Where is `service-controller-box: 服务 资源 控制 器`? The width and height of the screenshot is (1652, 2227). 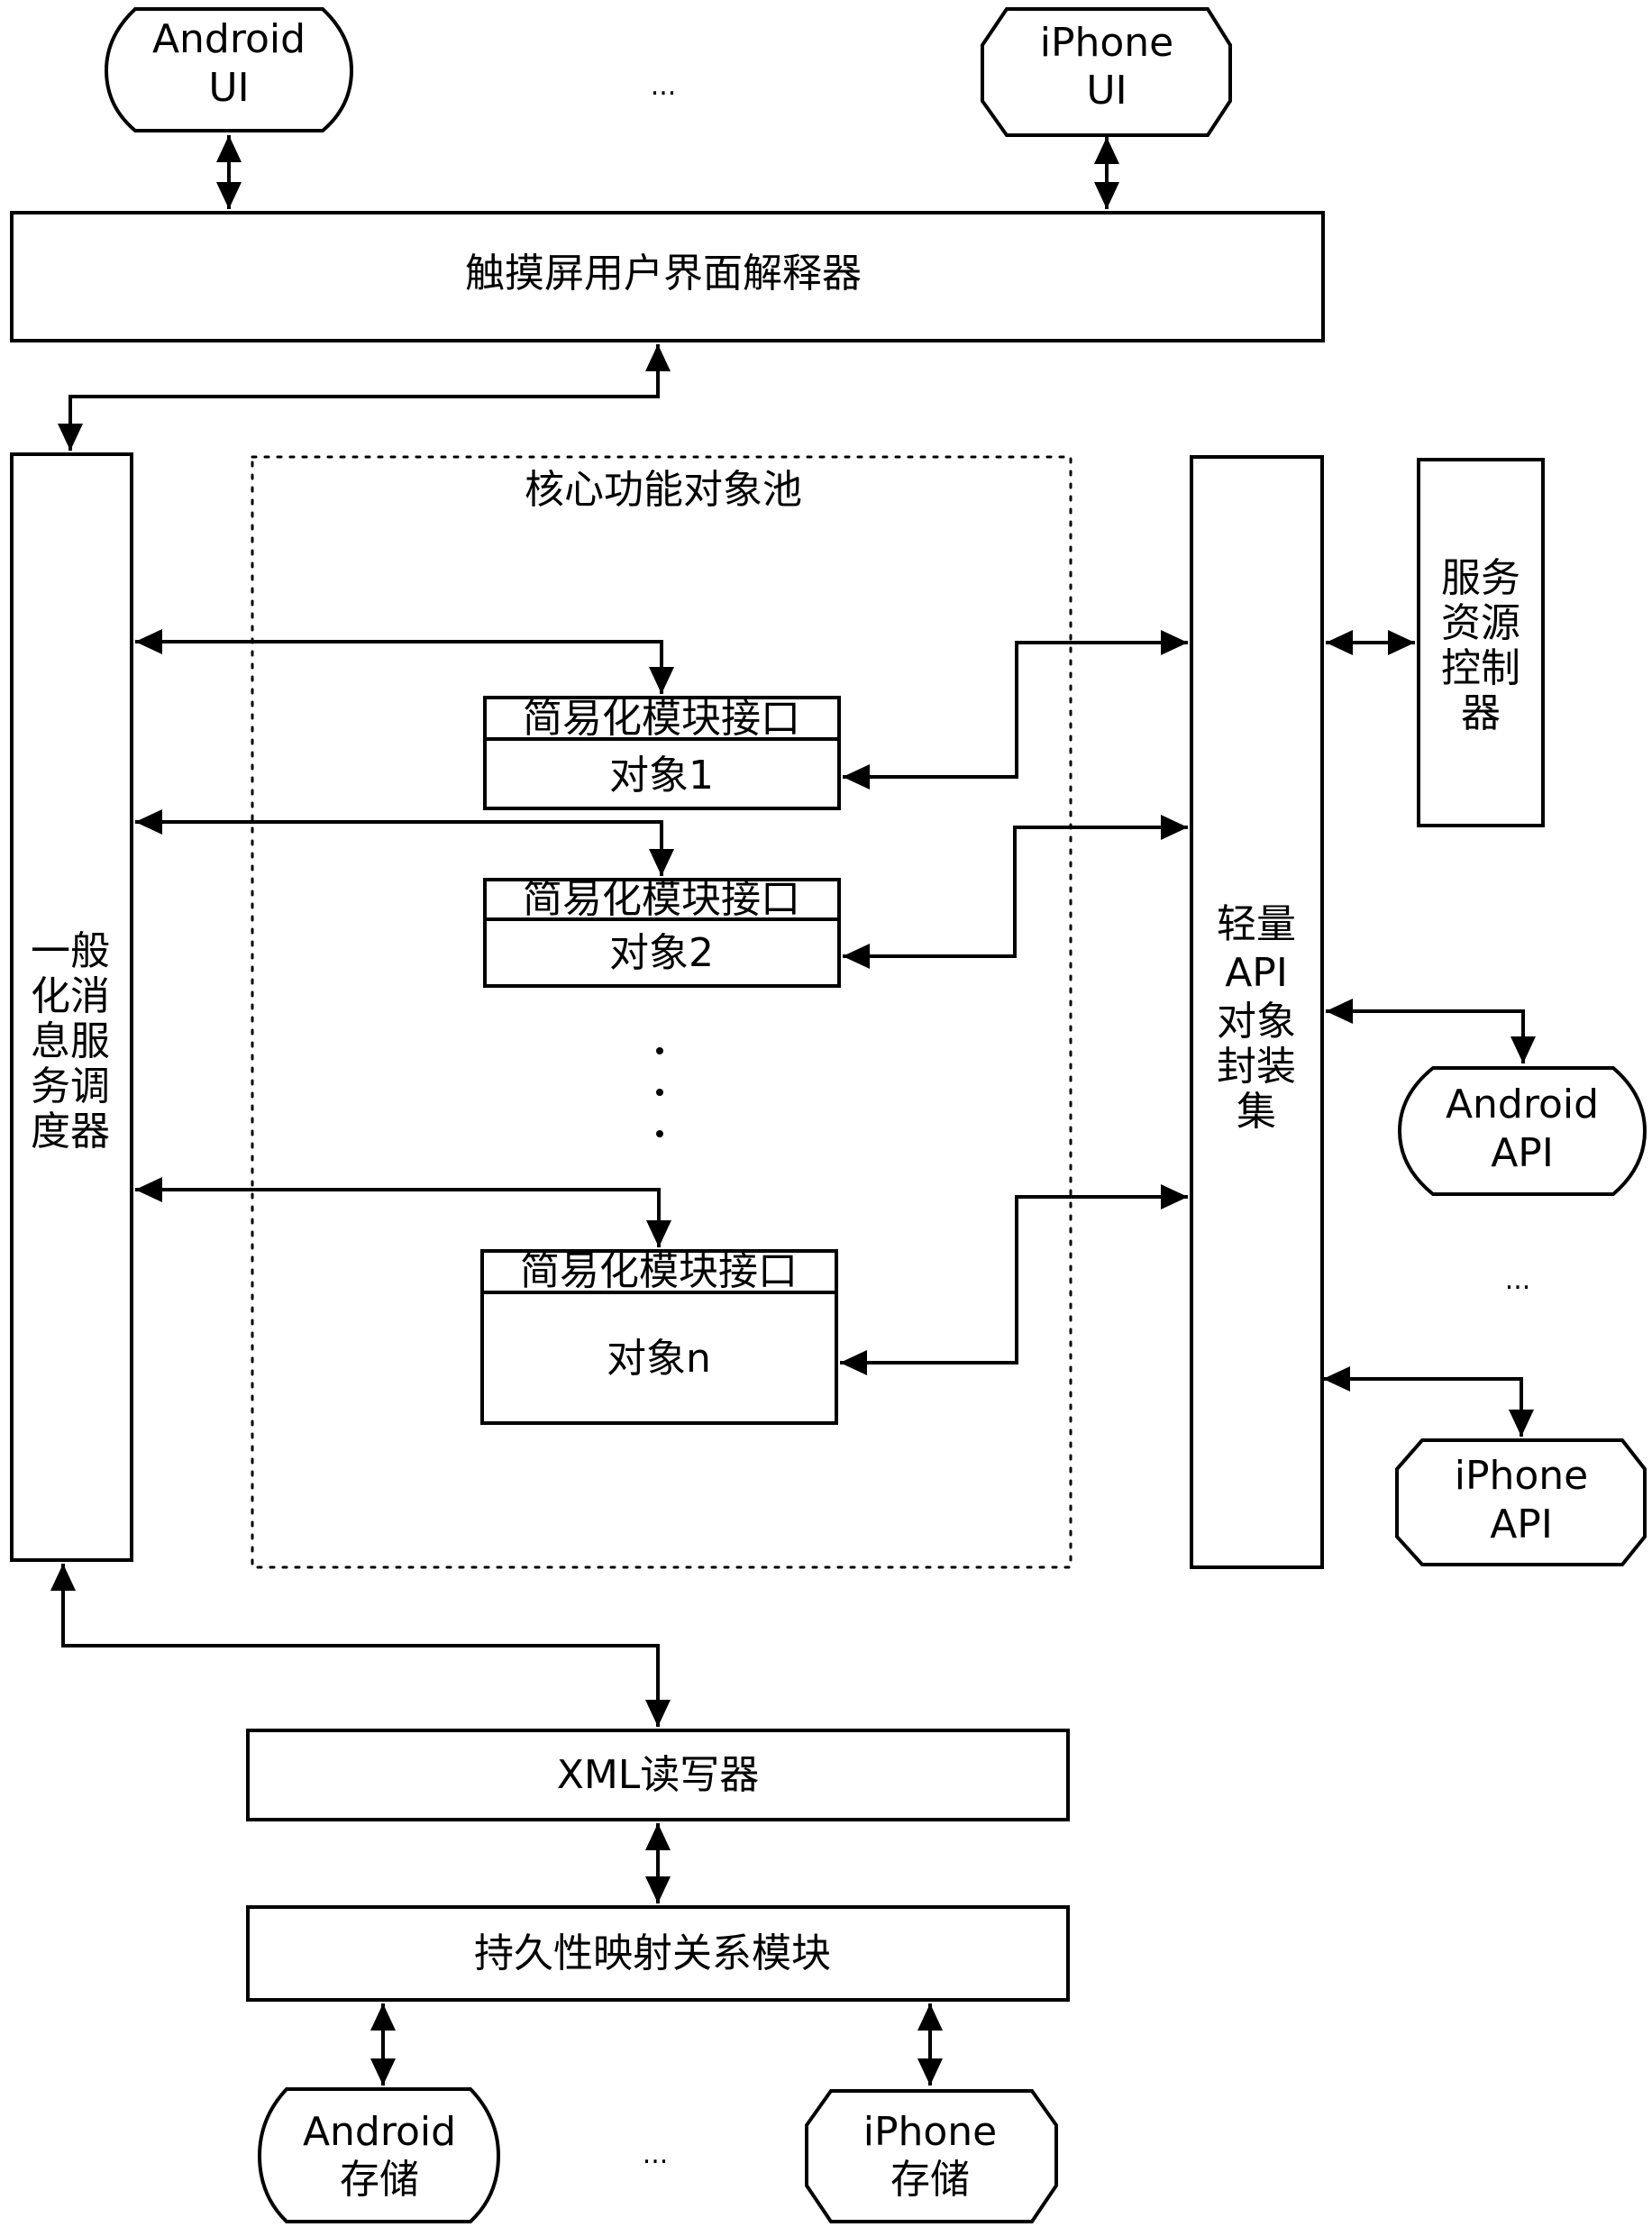
service-controller-box: 服务 资源 控制 器 is located at coordinates (1481, 642).